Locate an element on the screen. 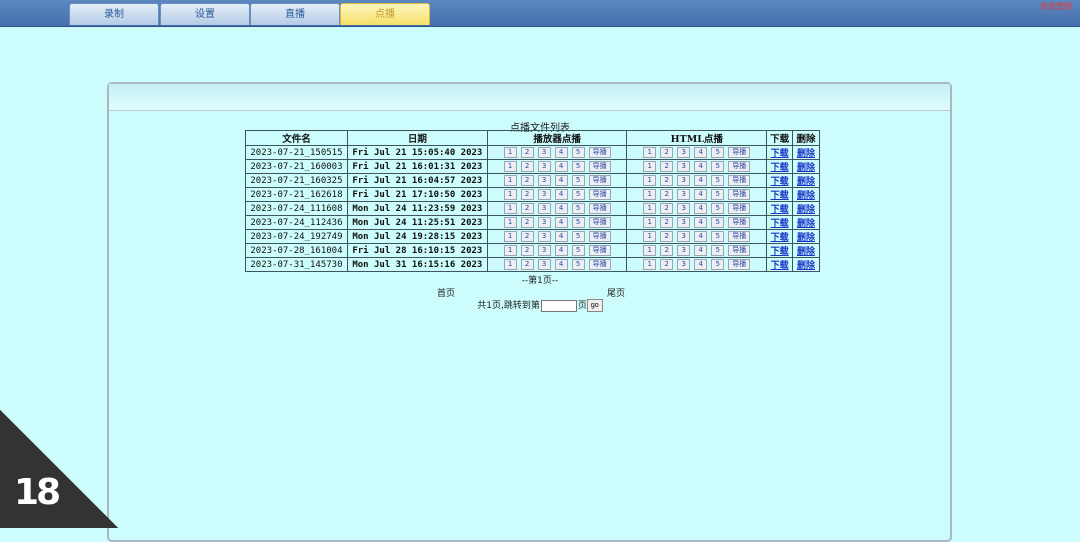 This screenshot has width=1080, height=542. tab-live: 直播 is located at coordinates (295, 14).